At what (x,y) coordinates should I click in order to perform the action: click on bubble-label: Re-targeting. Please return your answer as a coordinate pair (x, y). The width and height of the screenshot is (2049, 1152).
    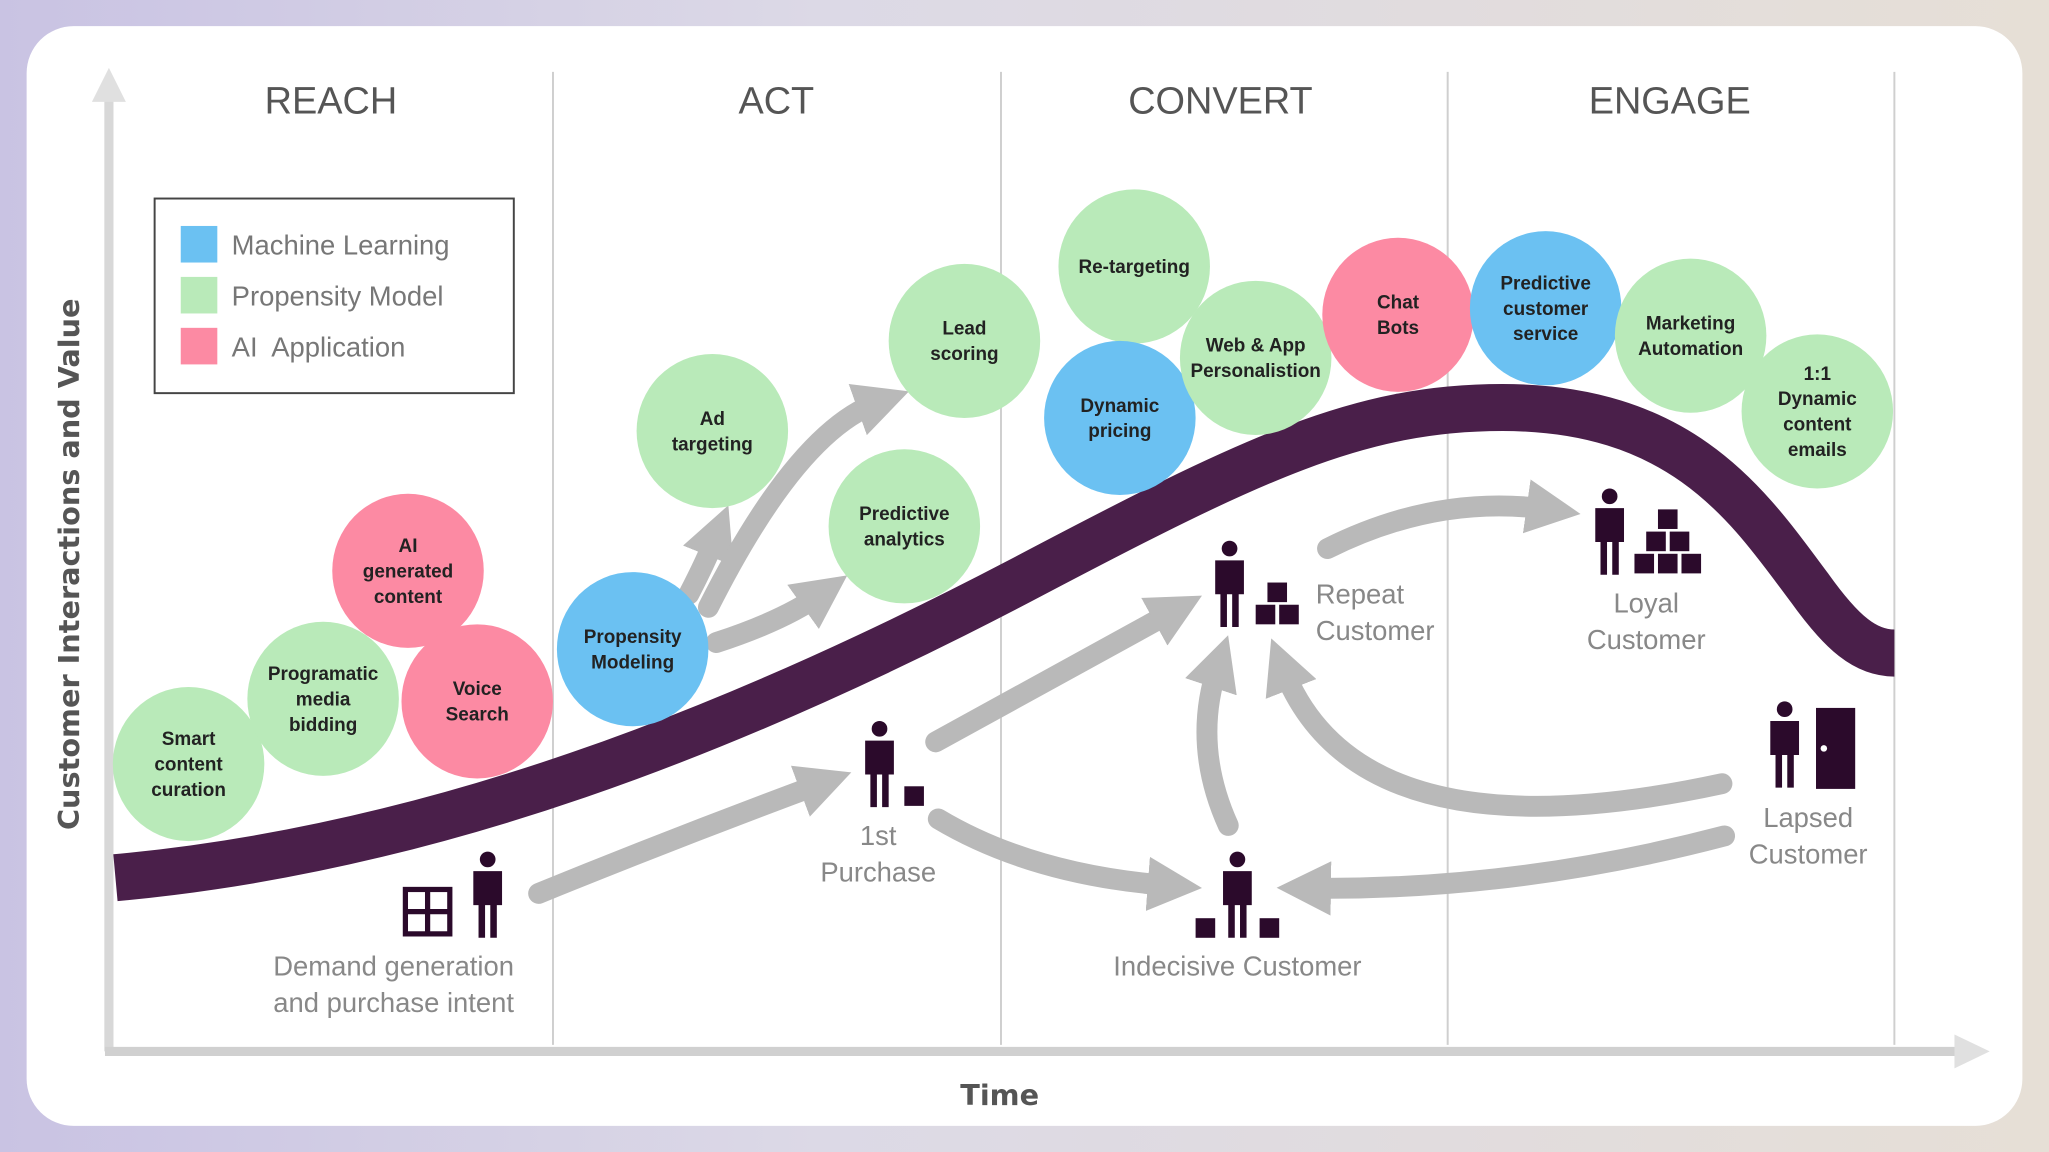
    Looking at the image, I should click on (1133, 267).